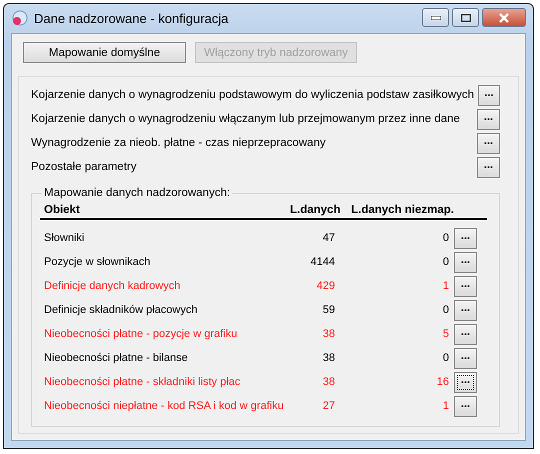 This screenshot has width=540, height=454. I want to click on column-header: L.danych, so click(315, 210).